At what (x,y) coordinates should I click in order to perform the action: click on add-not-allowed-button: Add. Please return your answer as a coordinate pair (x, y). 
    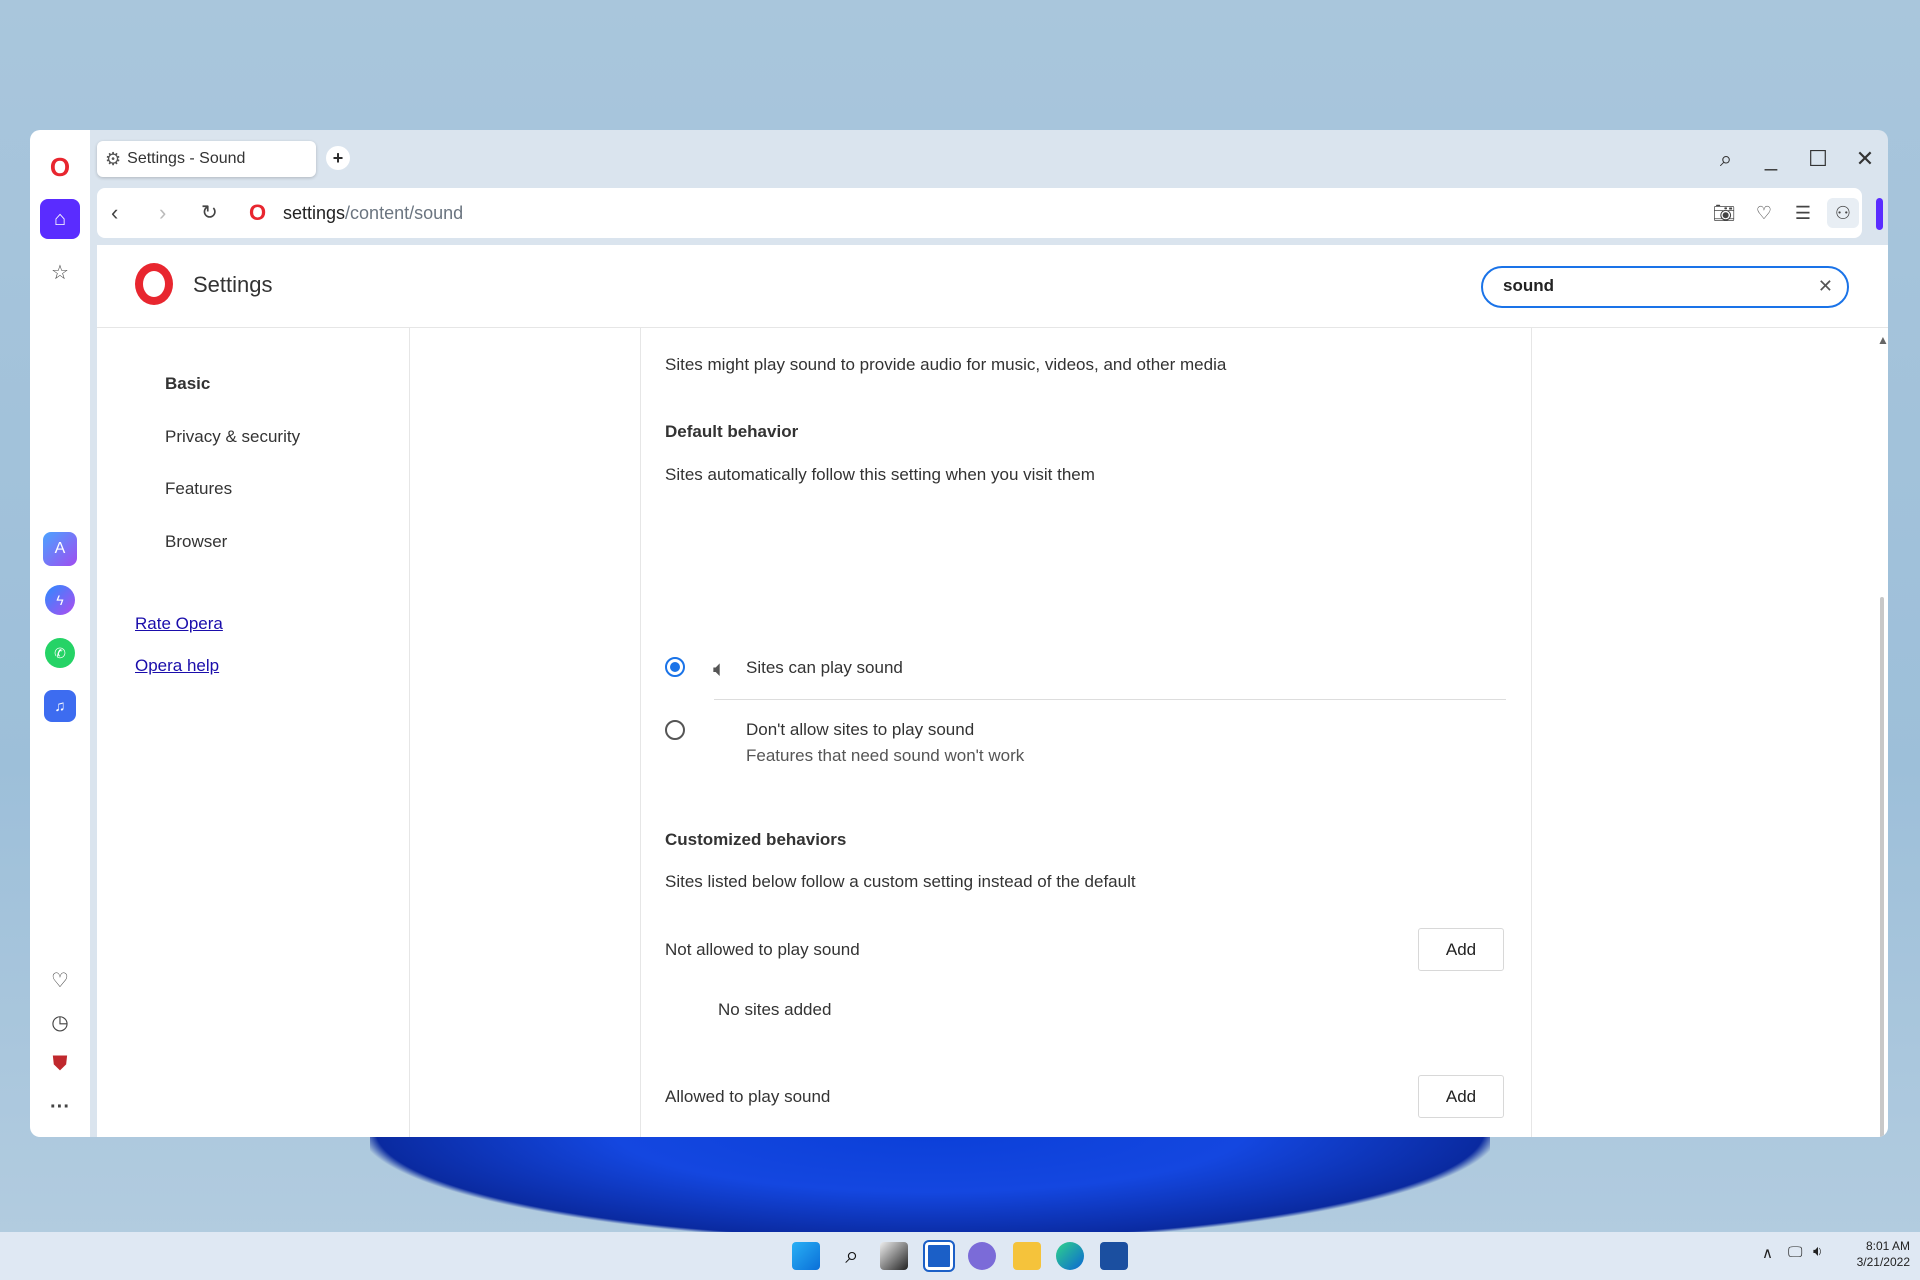
    Looking at the image, I should click on (1461, 949).